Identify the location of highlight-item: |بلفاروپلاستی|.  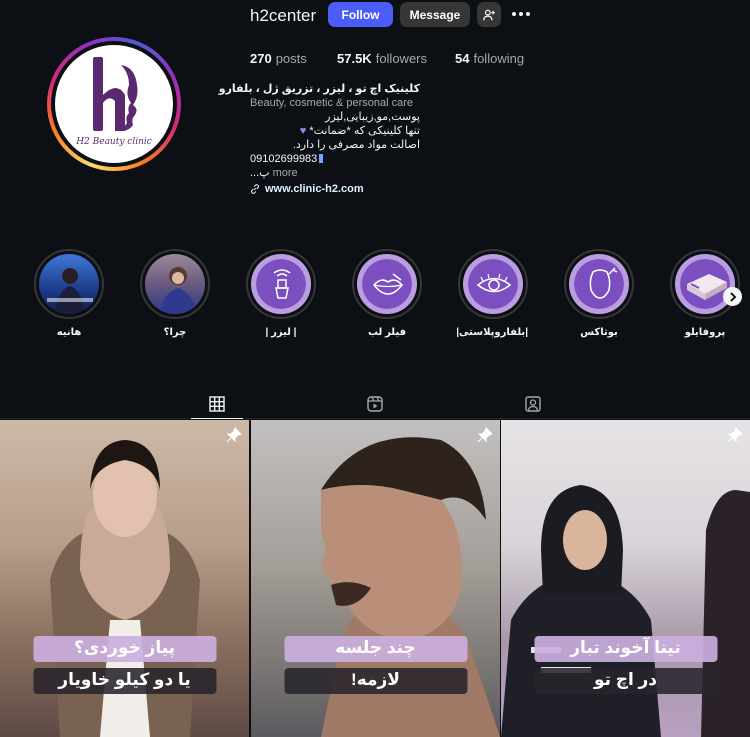
(492, 293).